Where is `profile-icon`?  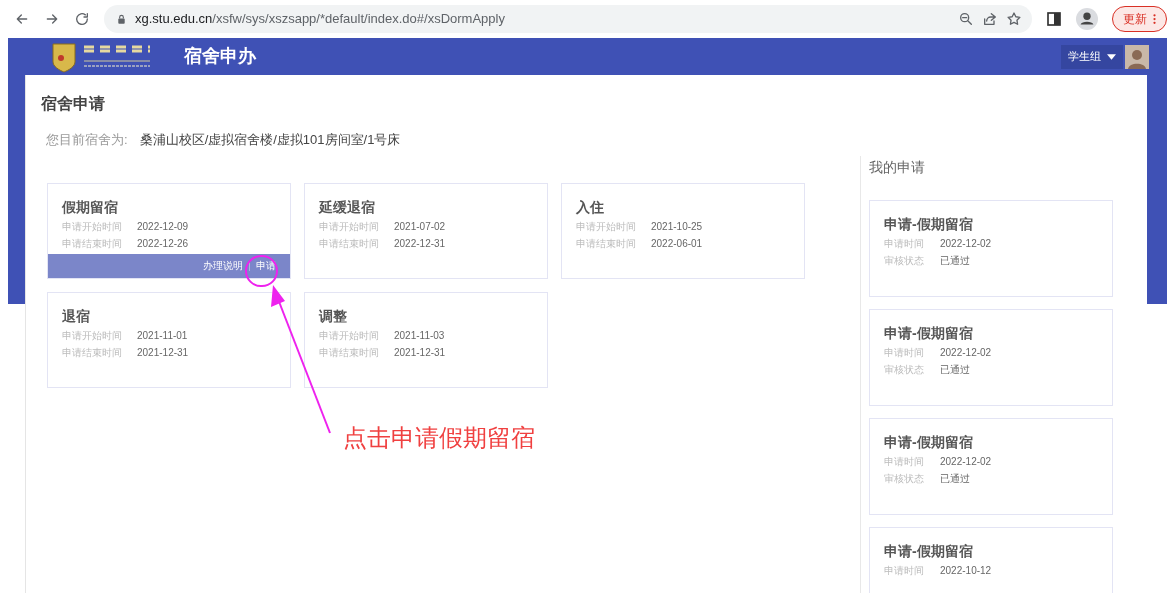
profile-icon is located at coordinates (1087, 19).